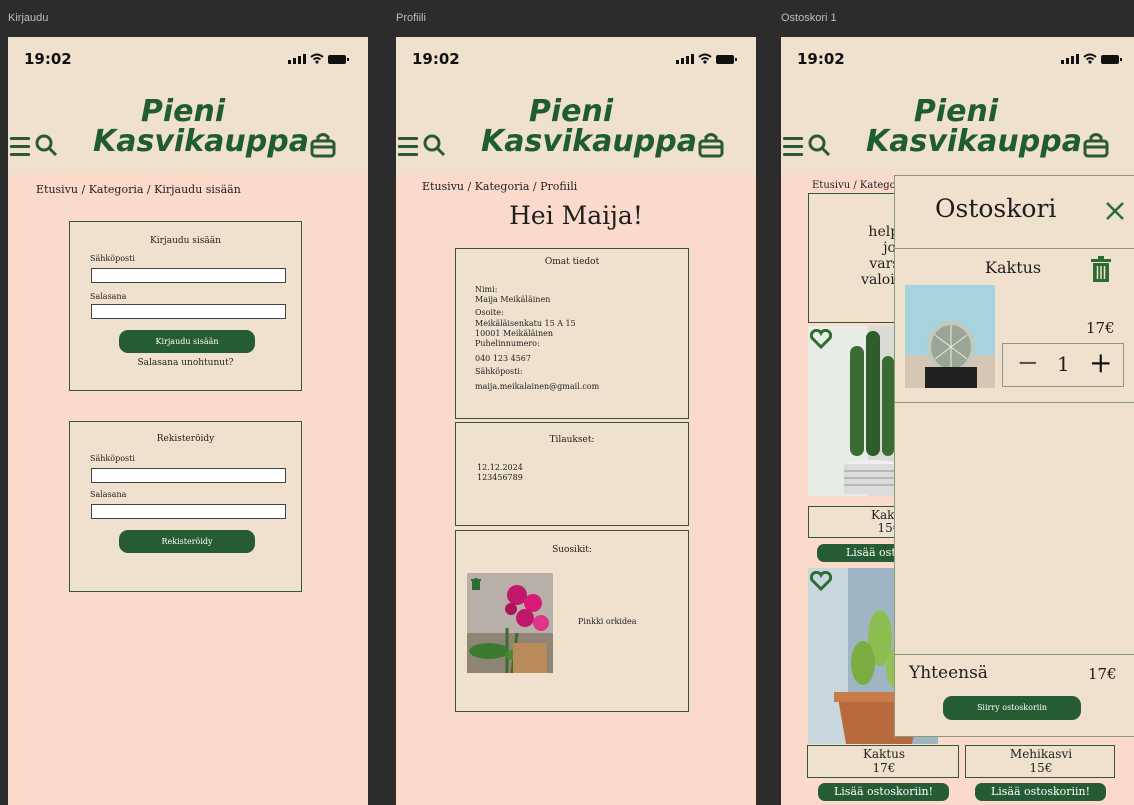 The height and width of the screenshot is (805, 1134). What do you see at coordinates (187, 341) in the screenshot?
I see `login-button: Kirjaudu sisään` at bounding box center [187, 341].